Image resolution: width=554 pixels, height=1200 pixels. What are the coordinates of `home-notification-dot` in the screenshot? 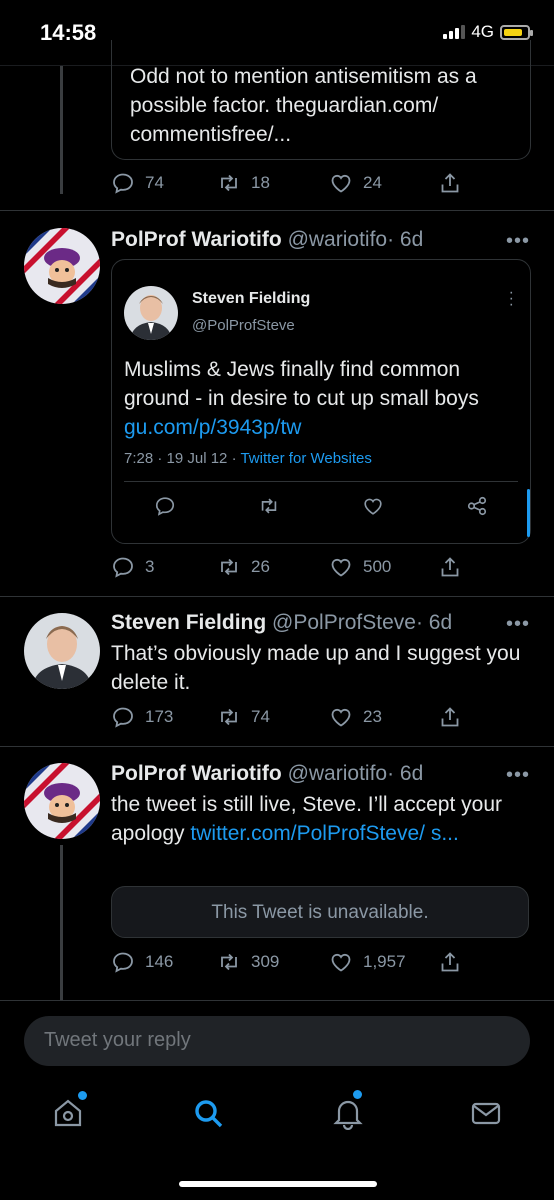 It's located at (82, 1095).